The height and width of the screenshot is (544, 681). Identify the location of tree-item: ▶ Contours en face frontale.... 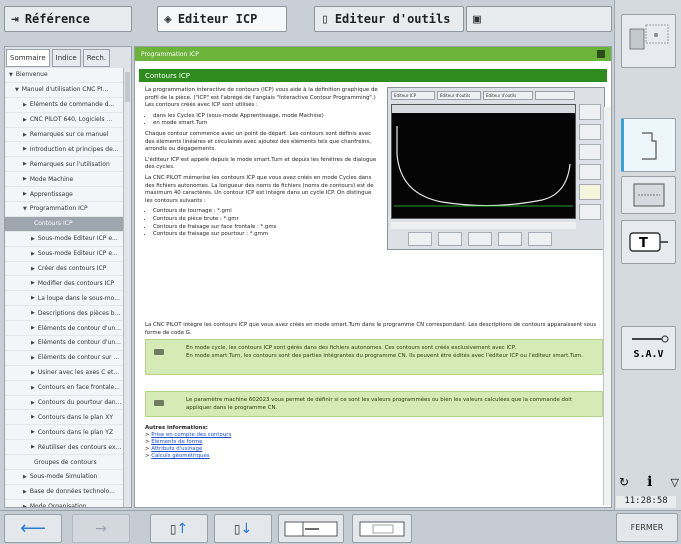
(65, 388).